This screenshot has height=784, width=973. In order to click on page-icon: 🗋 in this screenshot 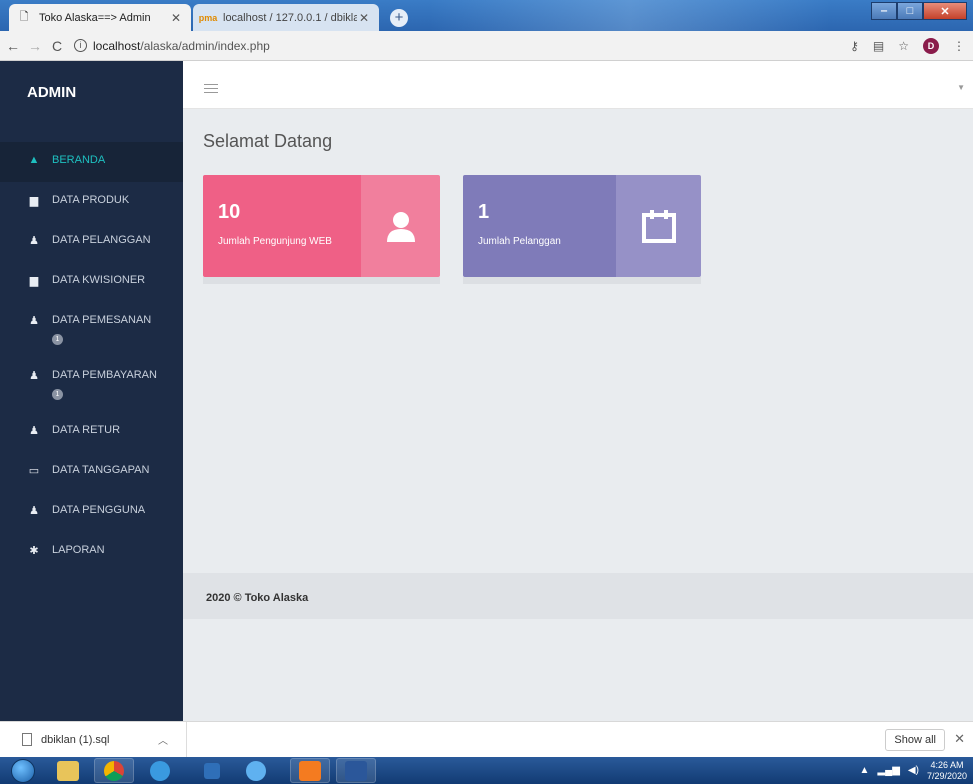, I will do `click(24, 17)`.